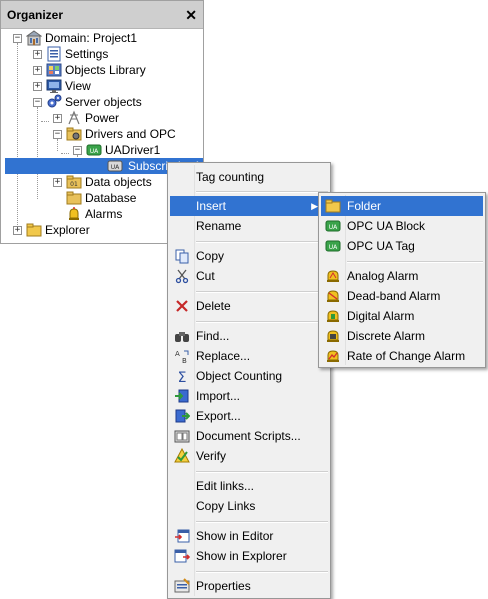  What do you see at coordinates (67, 230) in the screenshot?
I see `tree-node-label: Explorer` at bounding box center [67, 230].